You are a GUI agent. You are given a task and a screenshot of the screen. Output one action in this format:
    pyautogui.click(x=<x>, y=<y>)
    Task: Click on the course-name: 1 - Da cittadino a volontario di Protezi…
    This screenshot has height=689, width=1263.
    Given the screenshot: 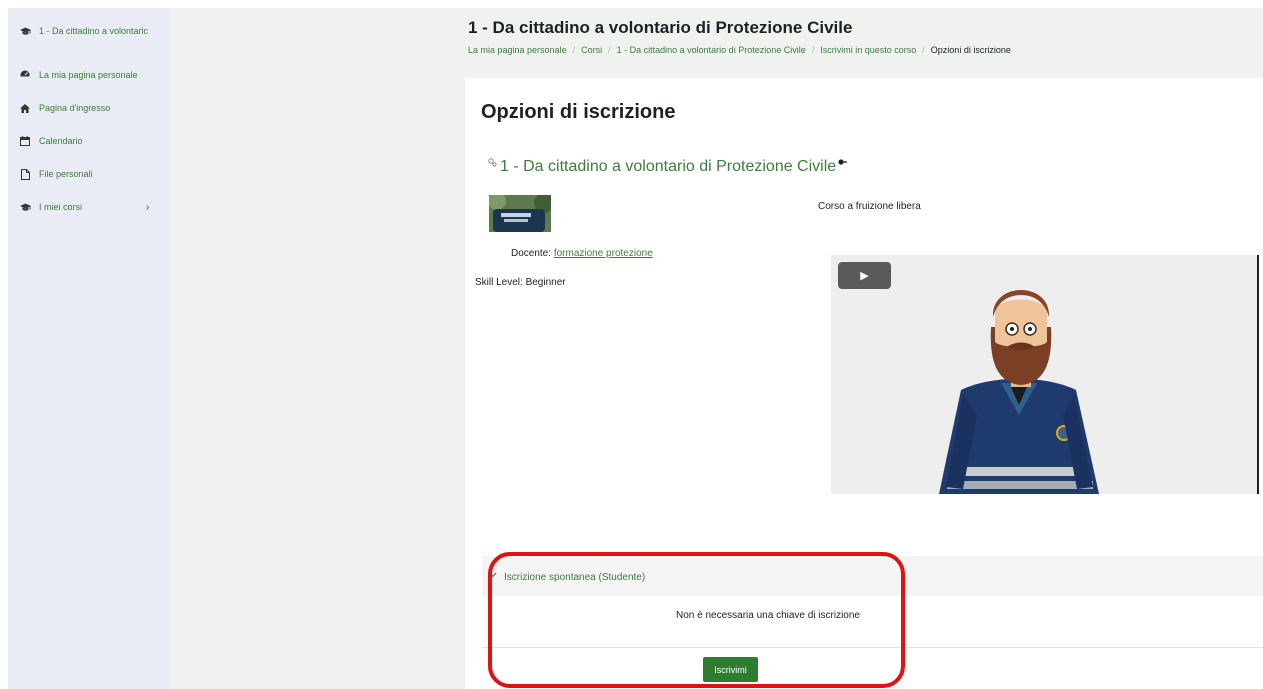 What is the action you would take?
    pyautogui.click(x=668, y=167)
    